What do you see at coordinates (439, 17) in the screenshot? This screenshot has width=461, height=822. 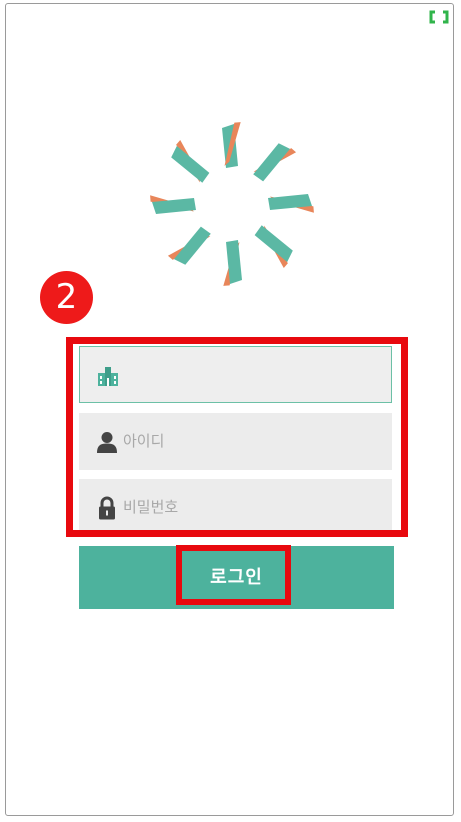 I see `expand-icon` at bounding box center [439, 17].